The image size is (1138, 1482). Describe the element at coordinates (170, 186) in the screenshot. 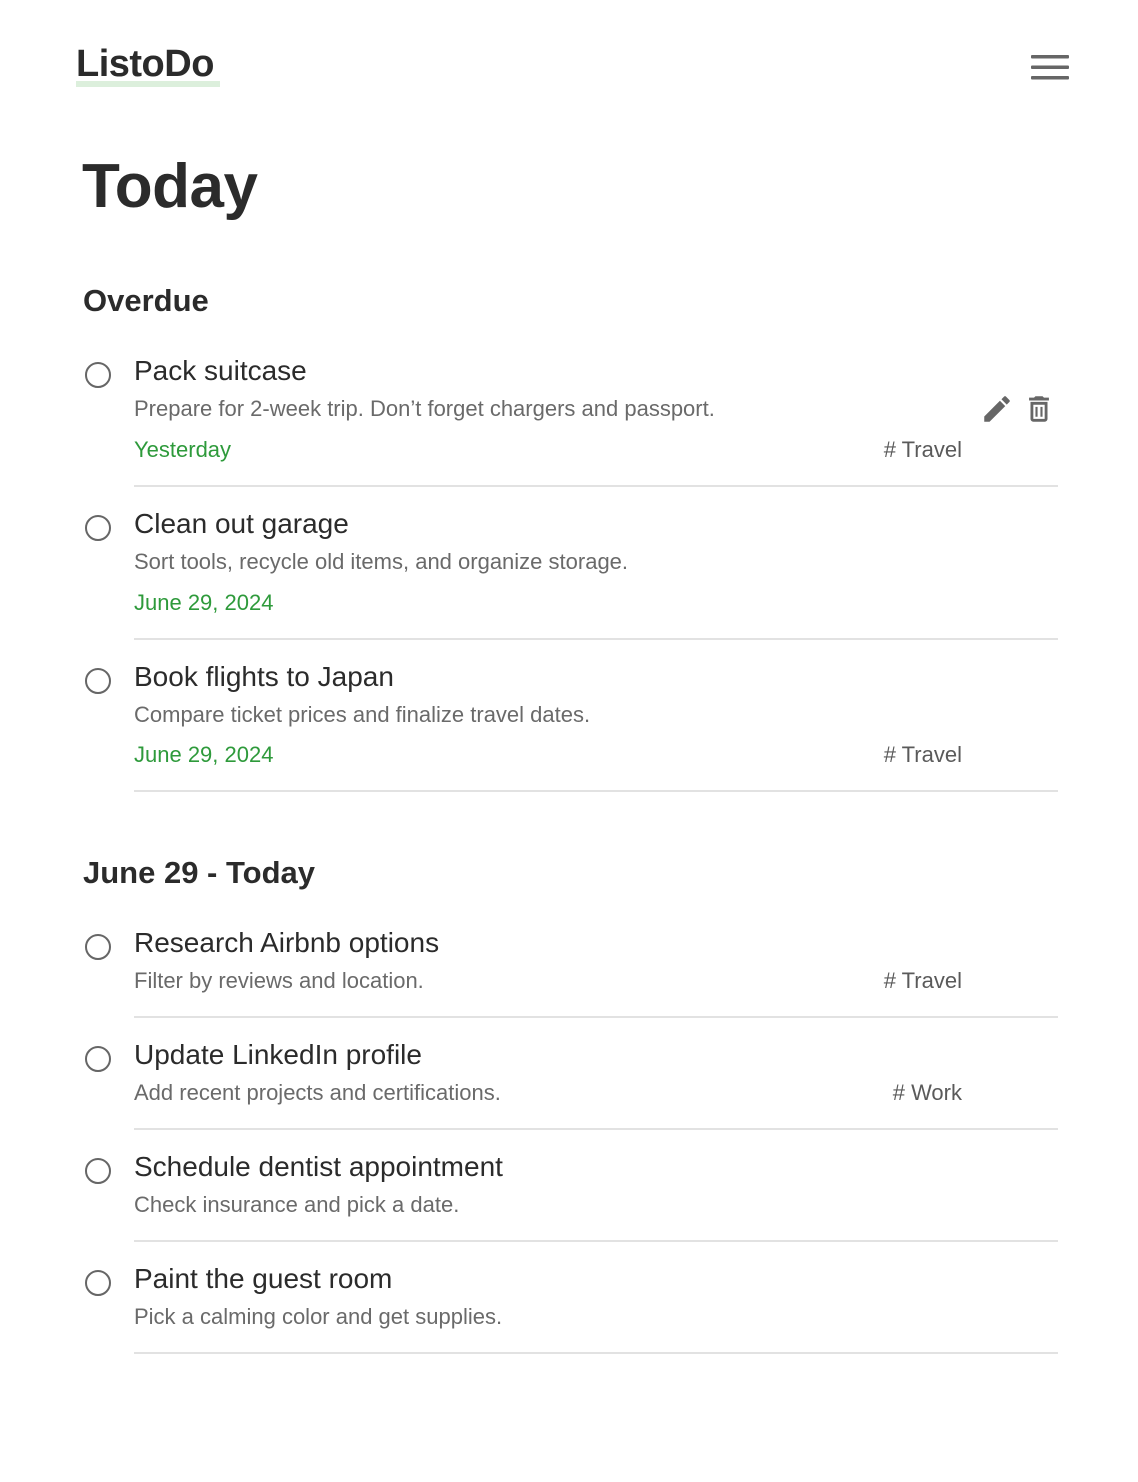

I see `page-title: Today` at that location.